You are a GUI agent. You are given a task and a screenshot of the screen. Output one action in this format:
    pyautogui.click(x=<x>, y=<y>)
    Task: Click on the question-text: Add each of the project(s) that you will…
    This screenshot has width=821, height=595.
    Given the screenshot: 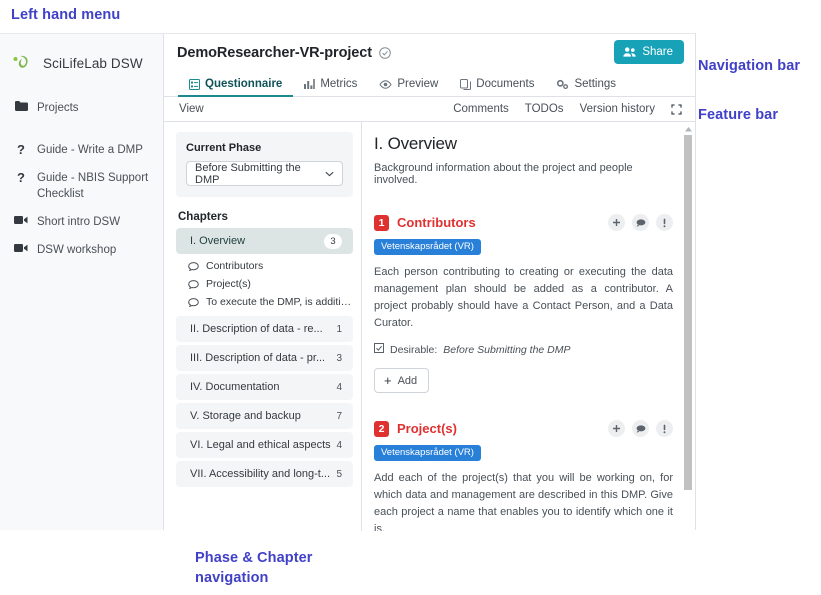 What is the action you would take?
    pyautogui.click(x=523, y=501)
    